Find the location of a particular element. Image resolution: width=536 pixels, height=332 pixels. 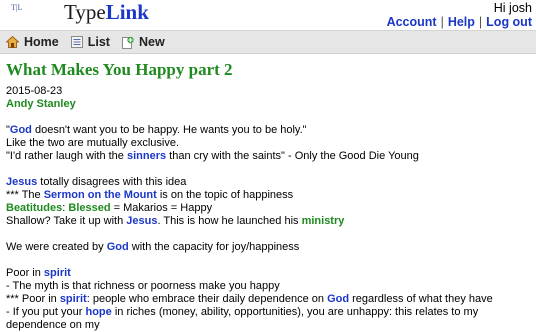

nav-bar: Home List New is located at coordinates (268, 42).